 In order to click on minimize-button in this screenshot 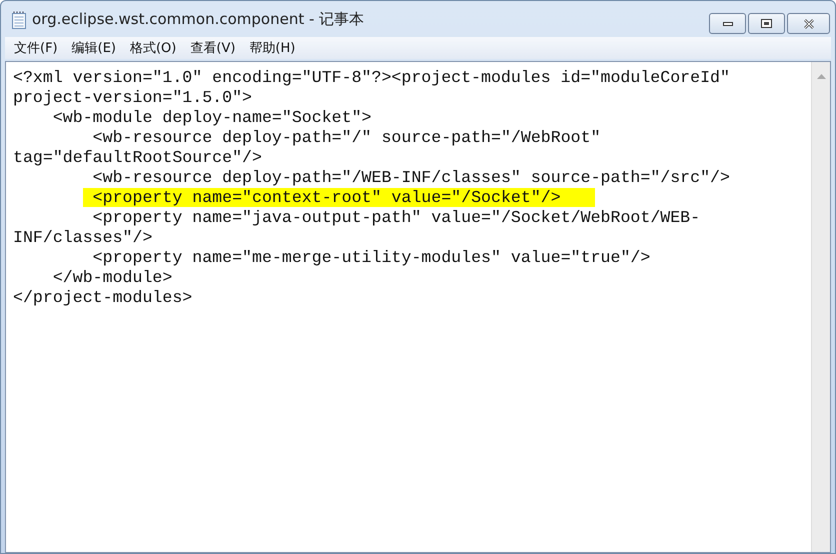, I will do `click(727, 23)`.